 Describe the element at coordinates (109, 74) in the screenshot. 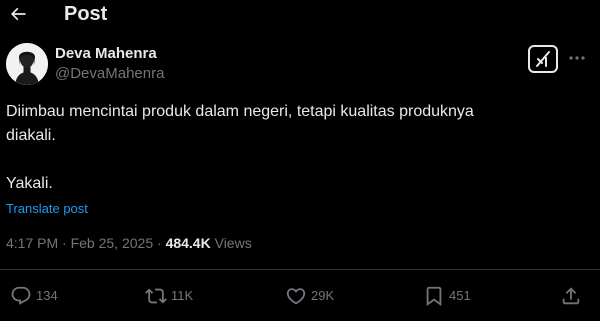

I see `author-handle: @DevaMahenra` at that location.